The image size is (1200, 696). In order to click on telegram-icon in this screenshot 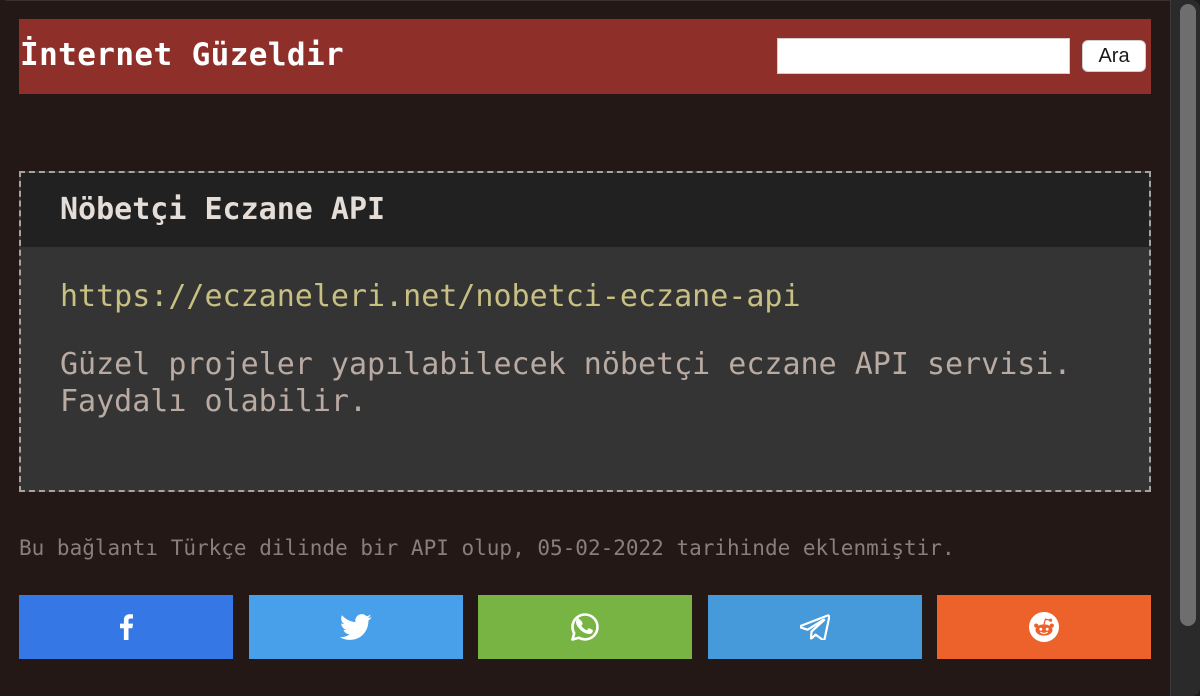, I will do `click(815, 627)`.